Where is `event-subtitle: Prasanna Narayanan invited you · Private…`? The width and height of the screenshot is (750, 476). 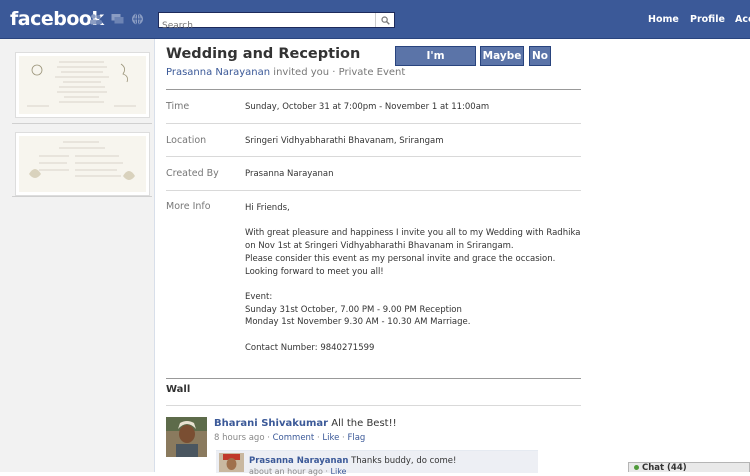
event-subtitle: Prasanna Narayanan invited you · Private… is located at coordinates (285, 72).